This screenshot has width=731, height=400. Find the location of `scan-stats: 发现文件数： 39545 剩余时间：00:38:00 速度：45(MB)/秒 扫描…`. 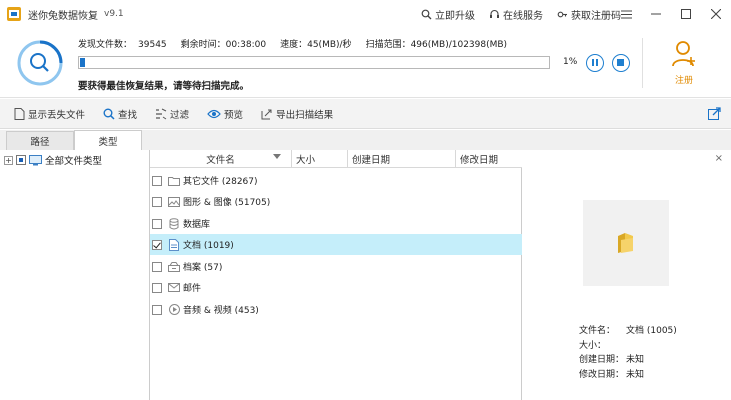

scan-stats: 发现文件数： 39545 剩余时间：00:38:00 速度：45(MB)/秒 扫描… is located at coordinates (292, 43).